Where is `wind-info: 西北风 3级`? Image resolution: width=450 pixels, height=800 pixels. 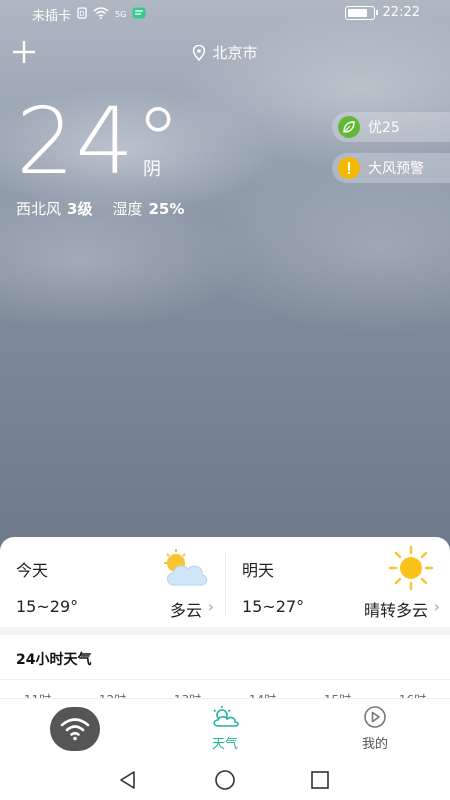
wind-info: 西北风 3级 is located at coordinates (54, 208).